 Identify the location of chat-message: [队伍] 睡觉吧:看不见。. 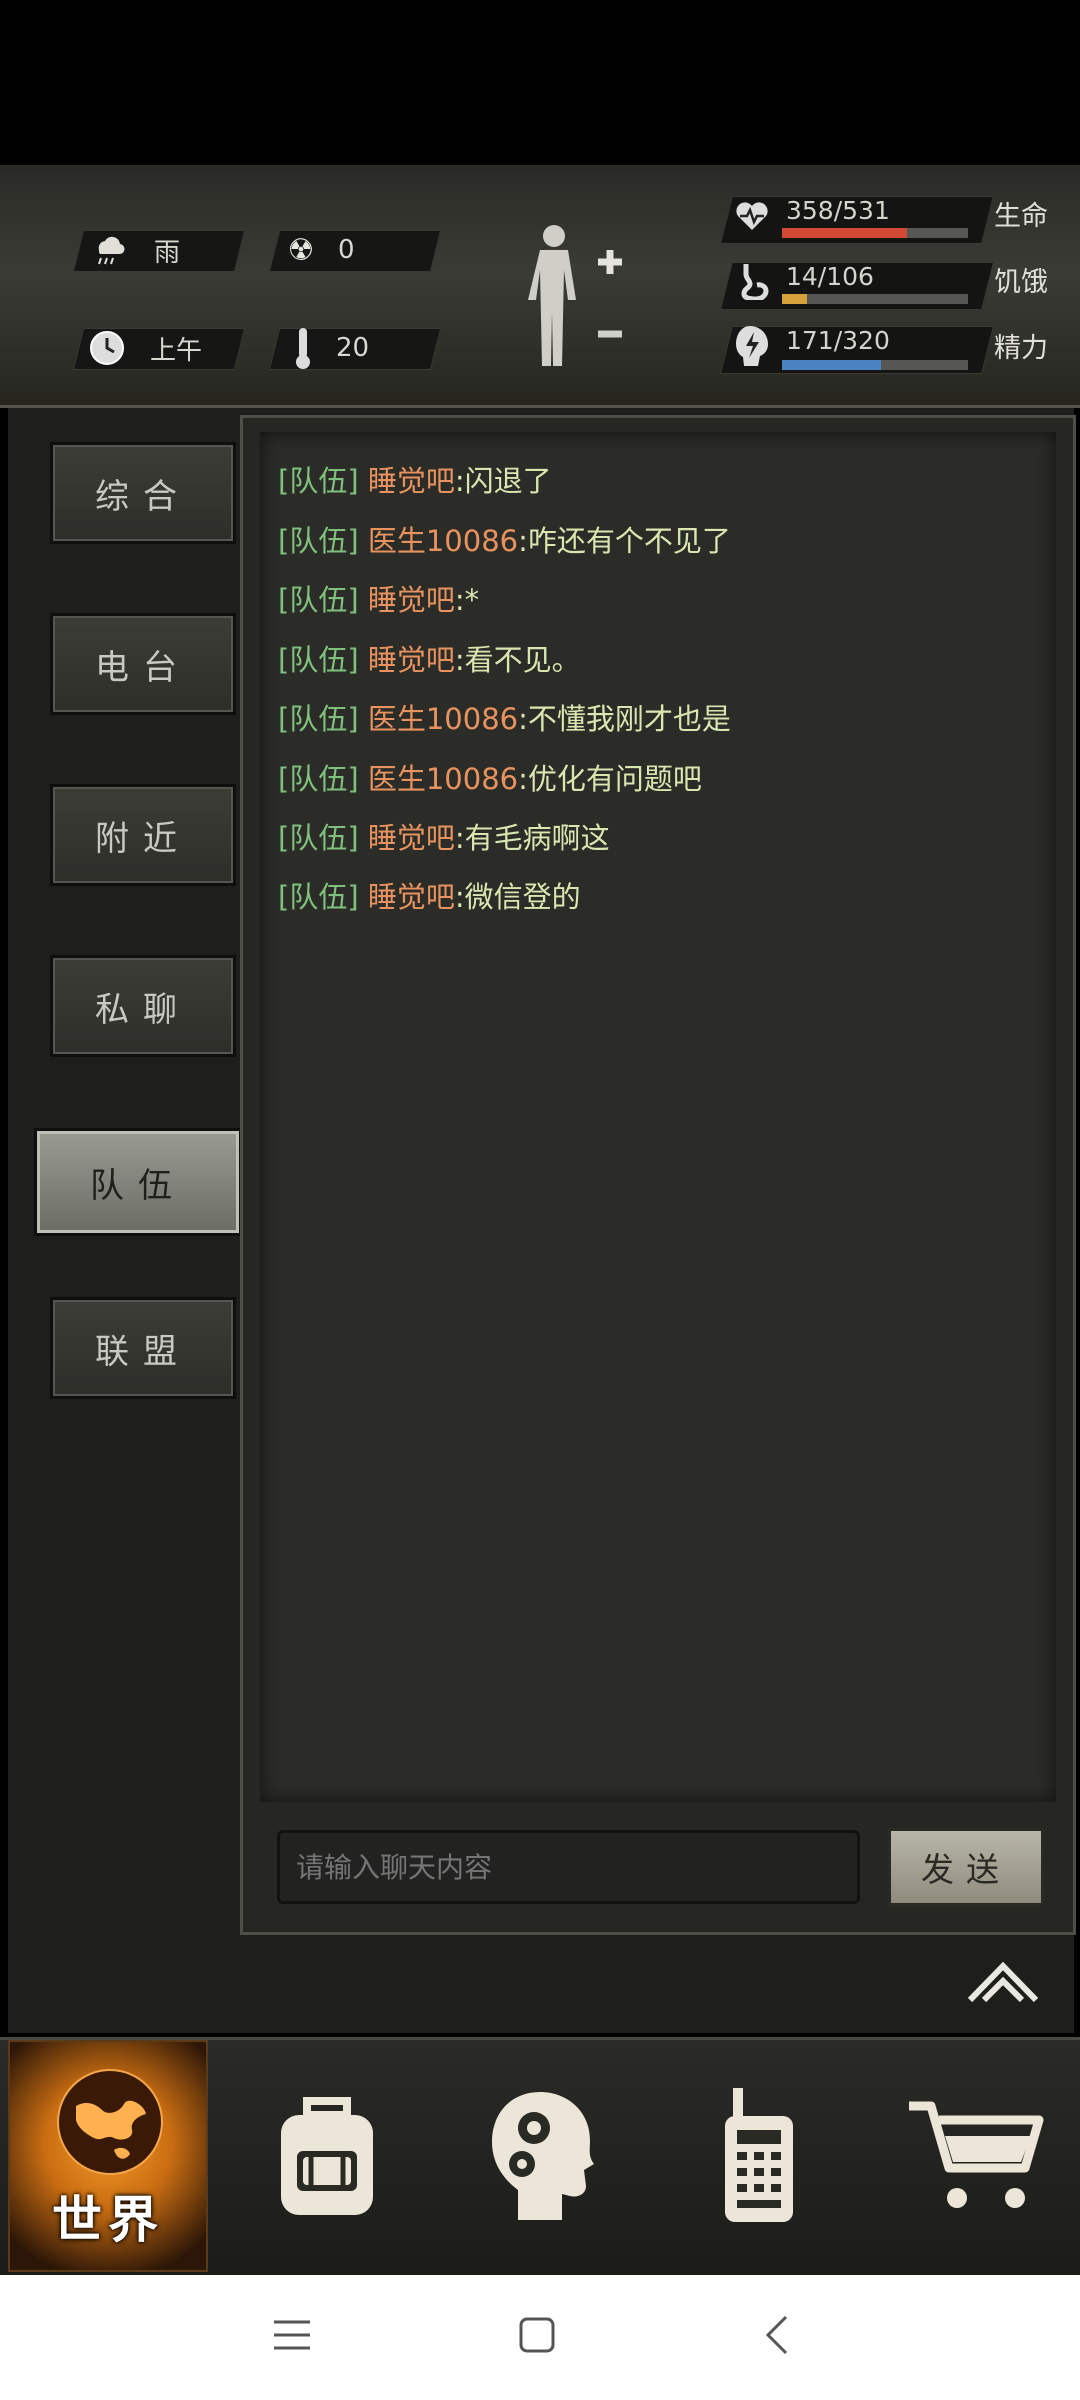
(429, 658).